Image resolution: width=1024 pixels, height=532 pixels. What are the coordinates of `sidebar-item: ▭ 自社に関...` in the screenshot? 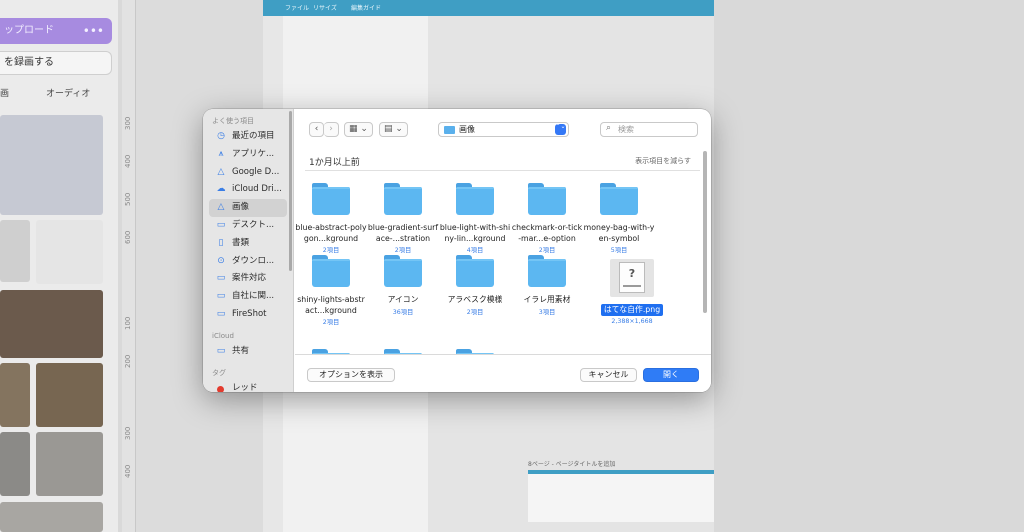 It's located at (248, 297).